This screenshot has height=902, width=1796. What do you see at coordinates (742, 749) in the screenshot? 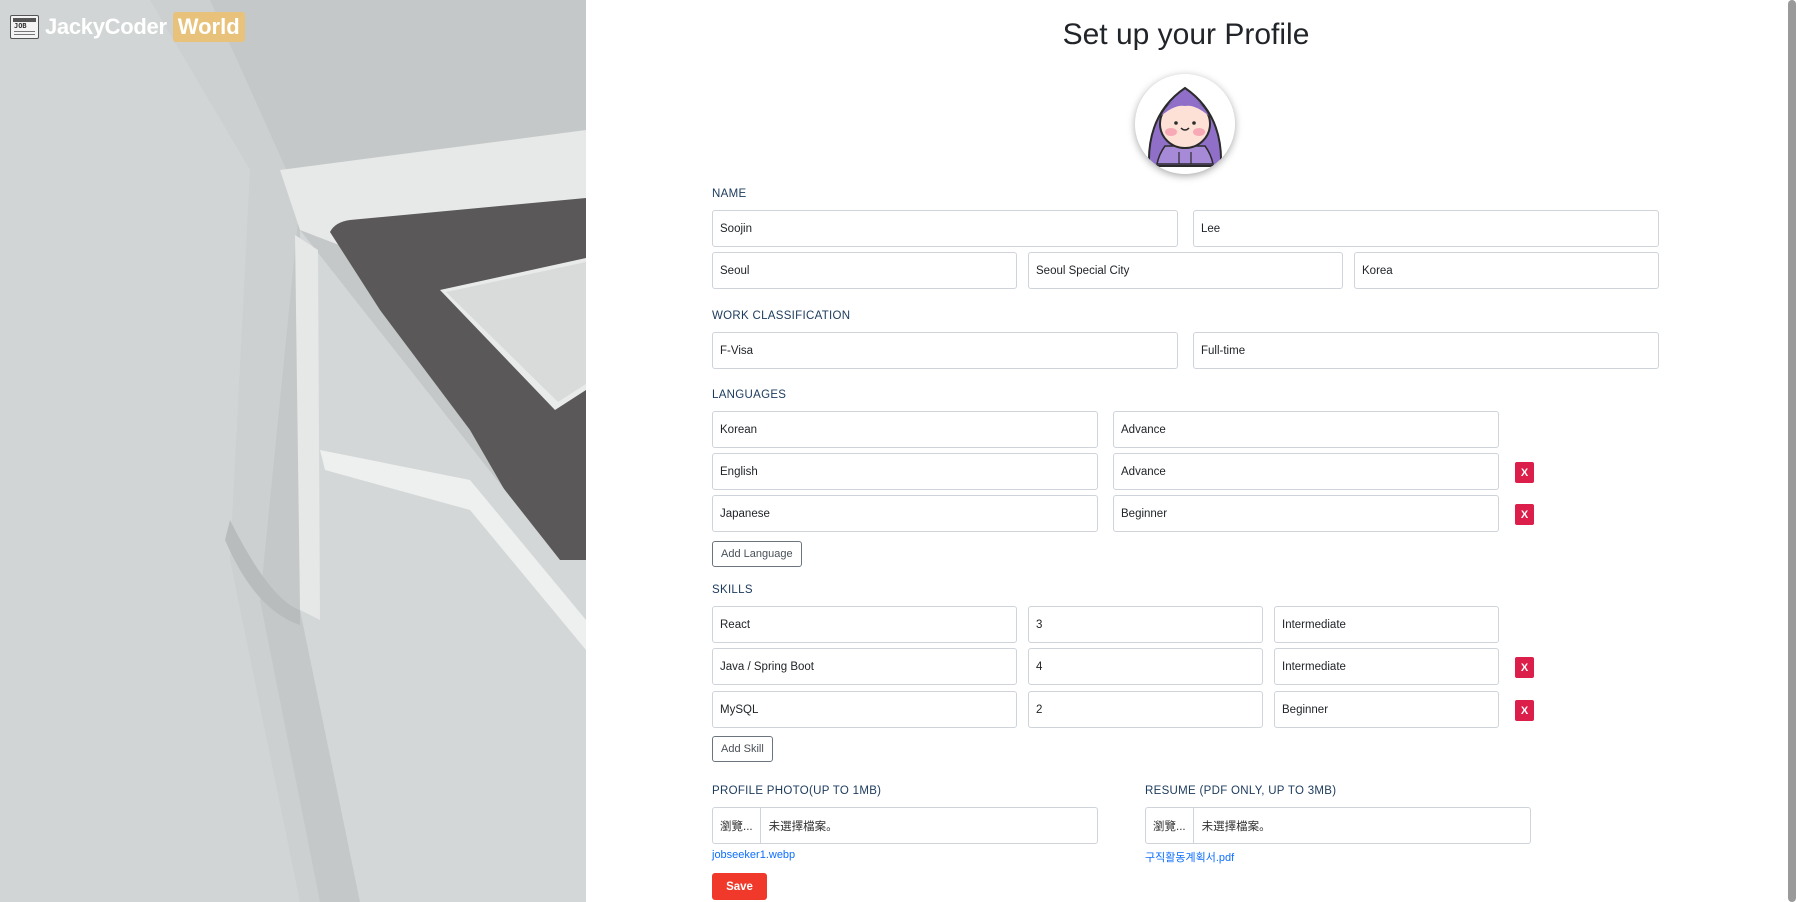
I see `add-skill-button: Add Skill` at bounding box center [742, 749].